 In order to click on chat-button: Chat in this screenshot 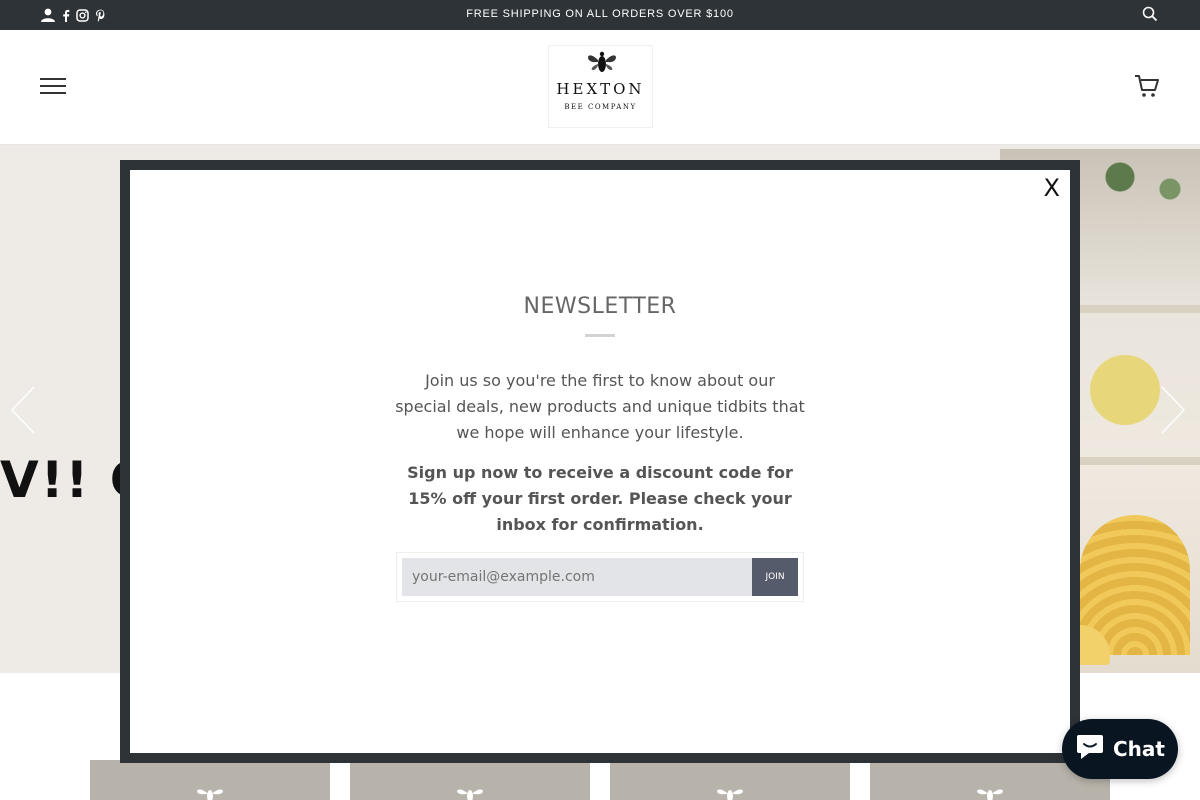, I will do `click(1120, 749)`.